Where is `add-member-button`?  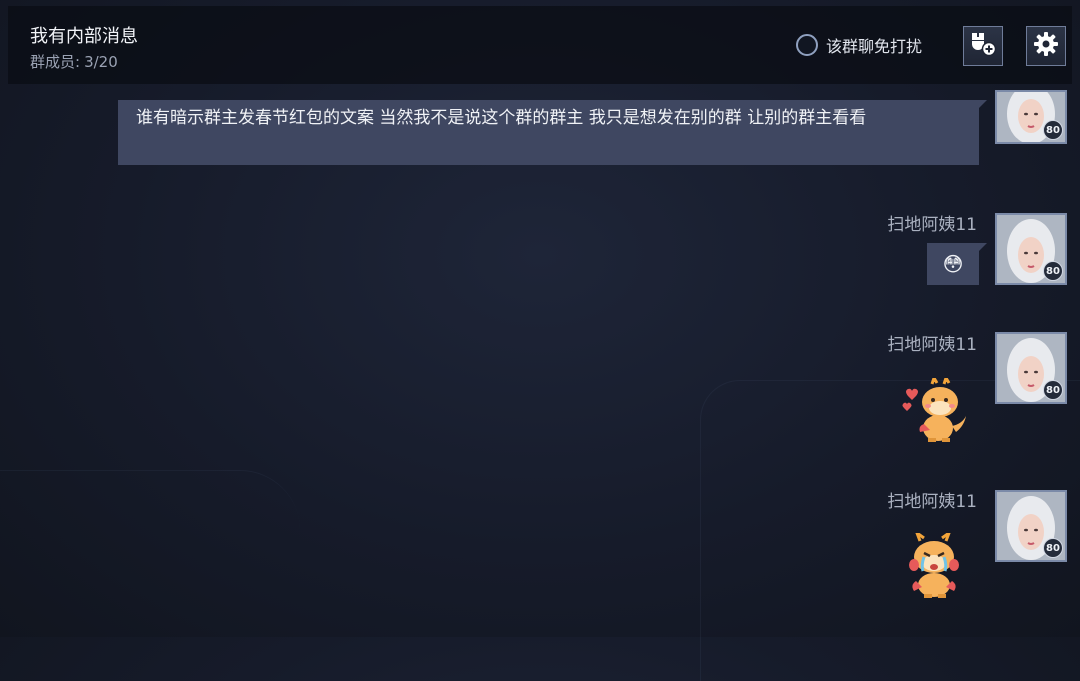 add-member-button is located at coordinates (983, 46).